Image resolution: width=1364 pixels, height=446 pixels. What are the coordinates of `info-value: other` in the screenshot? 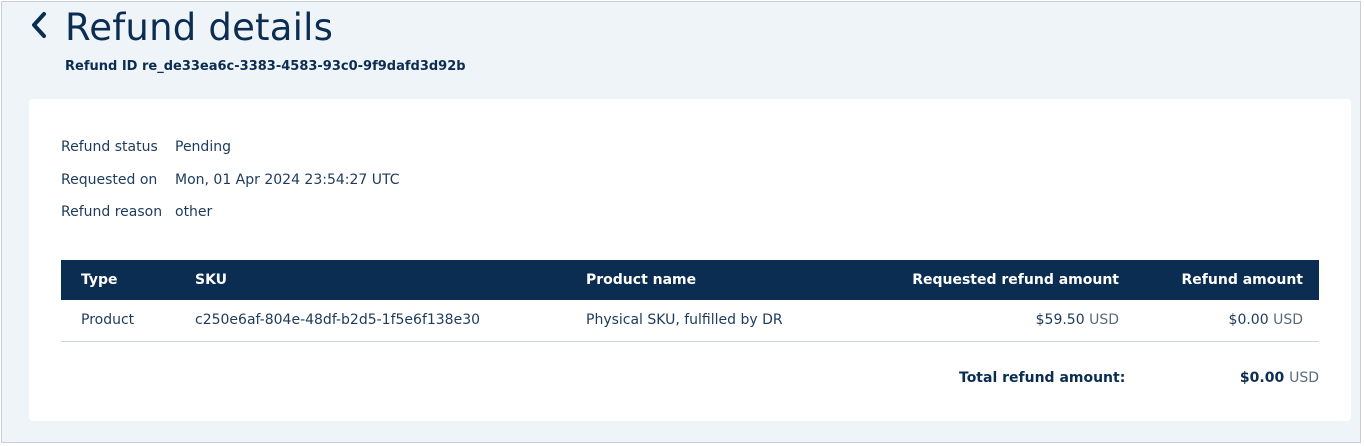 It's located at (194, 212).